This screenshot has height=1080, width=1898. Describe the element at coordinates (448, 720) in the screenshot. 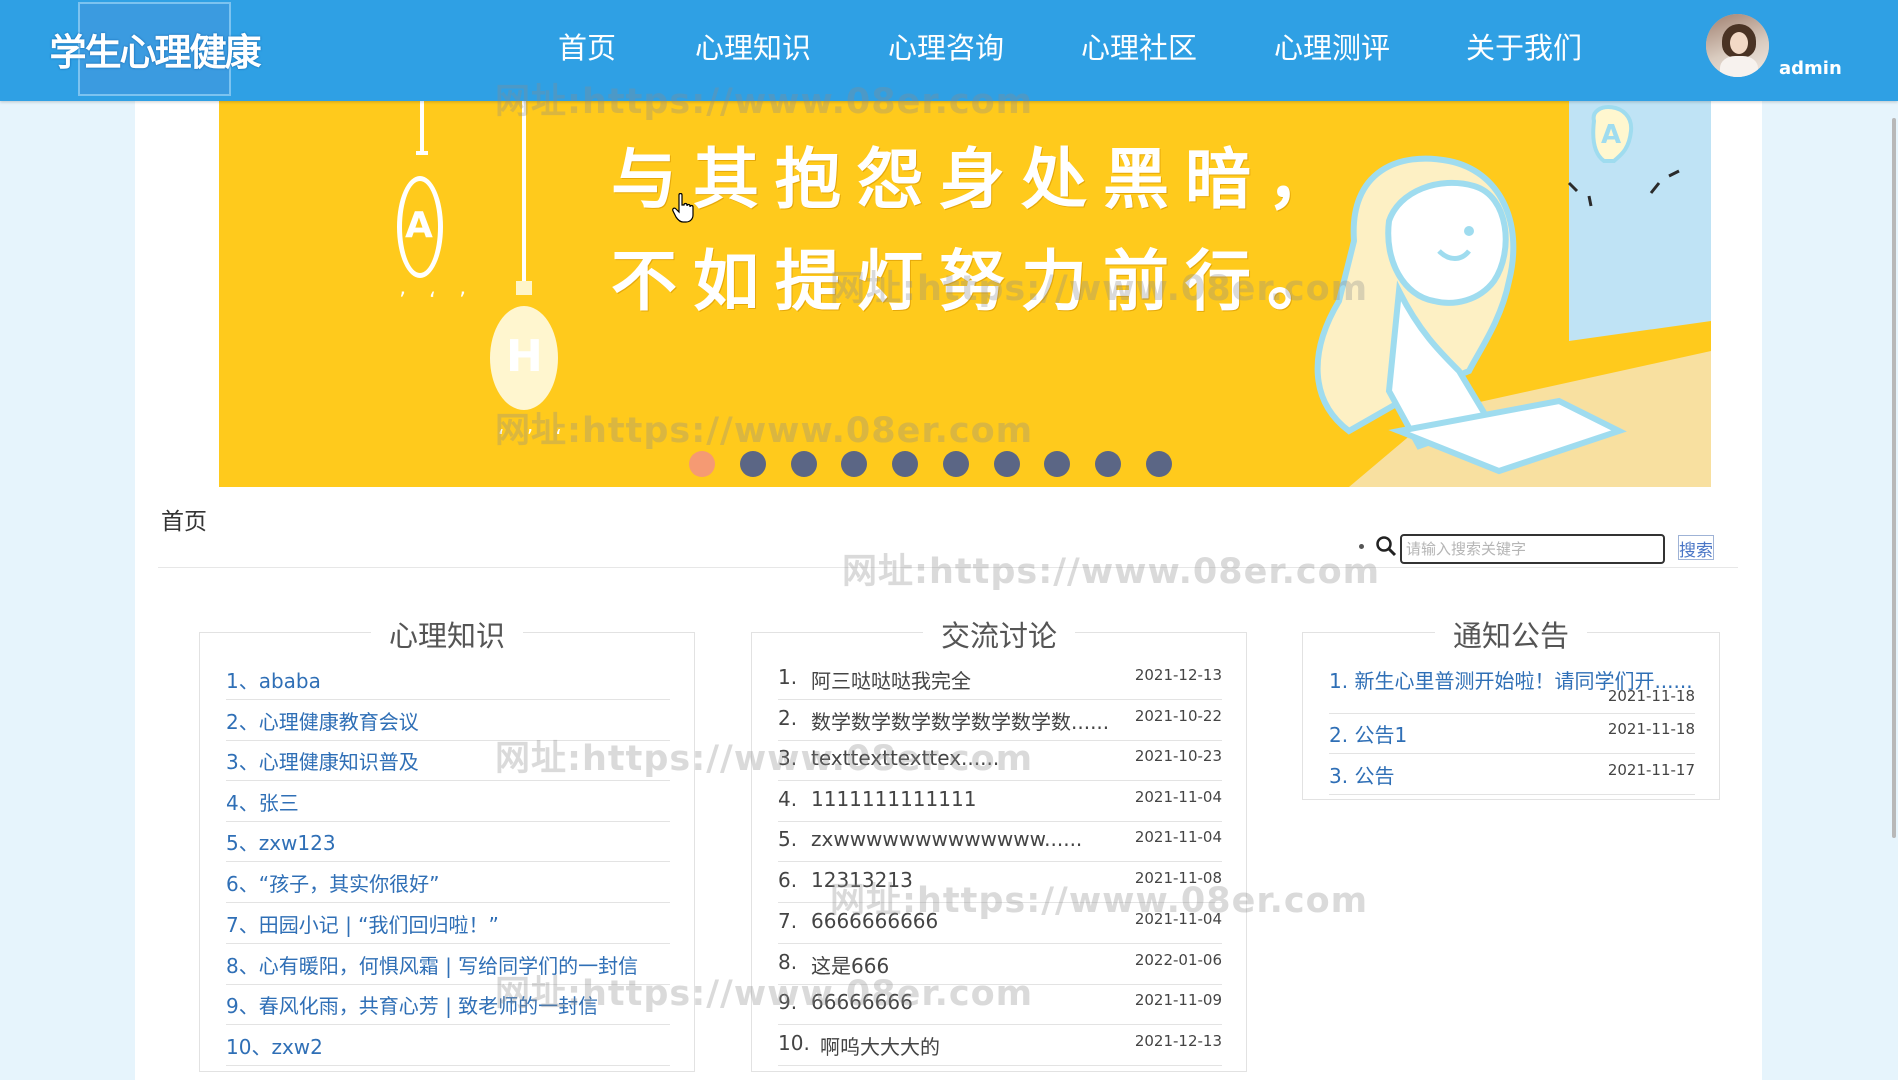

I see `list-item: 2、心理健康教育会议` at that location.